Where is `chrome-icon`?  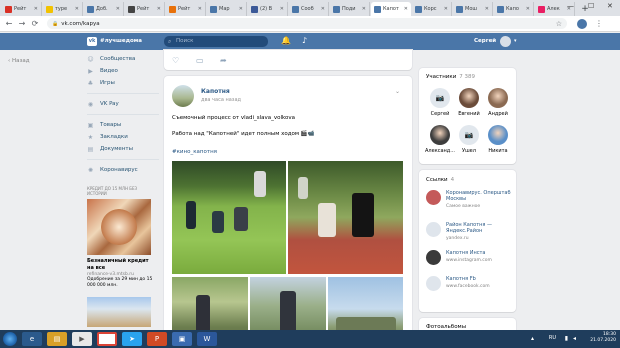 chrome-icon is located at coordinates (107, 339).